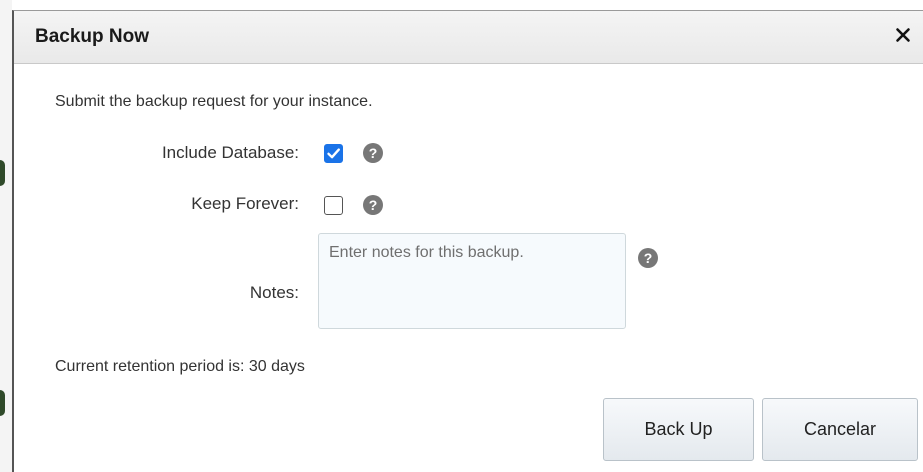 The height and width of the screenshot is (472, 923). Describe the element at coordinates (245, 203) in the screenshot. I see `keep-forever-label: Keep Forever:` at that location.